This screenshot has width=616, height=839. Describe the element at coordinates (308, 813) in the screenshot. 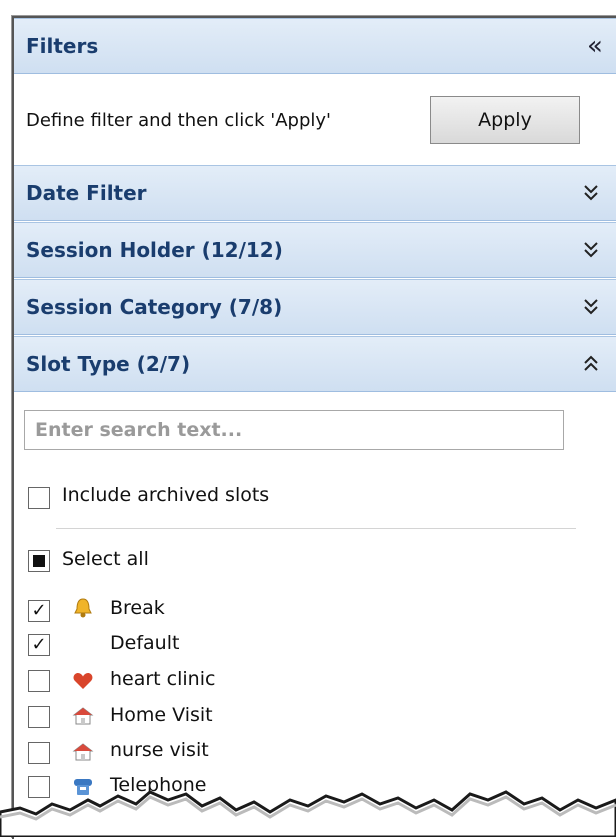

I see `torn-edge` at that location.